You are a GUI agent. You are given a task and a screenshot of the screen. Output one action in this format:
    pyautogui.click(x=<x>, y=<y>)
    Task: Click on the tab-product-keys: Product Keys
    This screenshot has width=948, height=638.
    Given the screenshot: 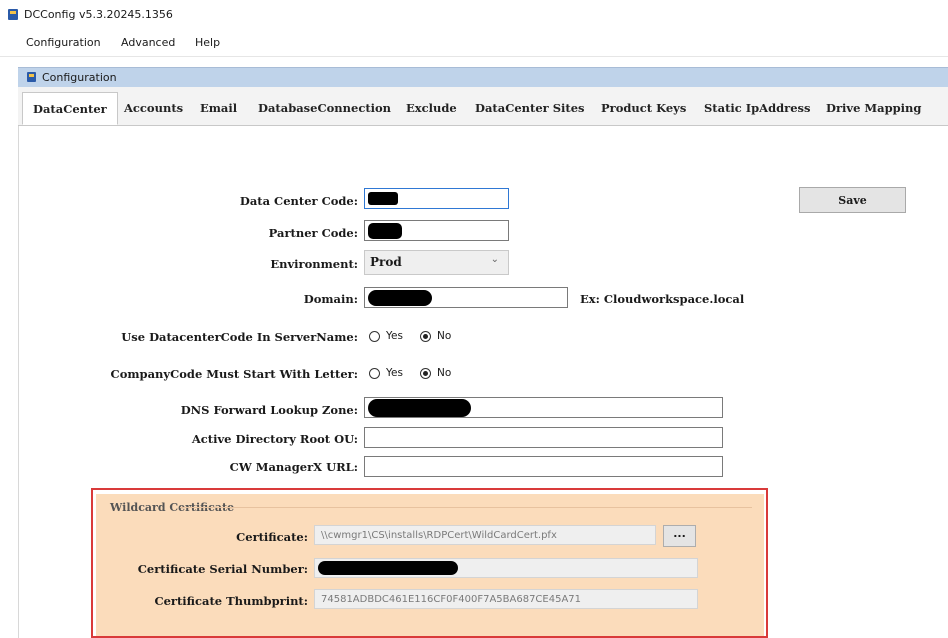 What is the action you would take?
    pyautogui.click(x=643, y=108)
    